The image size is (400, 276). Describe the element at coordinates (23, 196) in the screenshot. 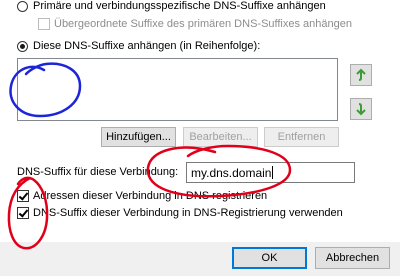

I see `register-addresses-checkbox` at that location.